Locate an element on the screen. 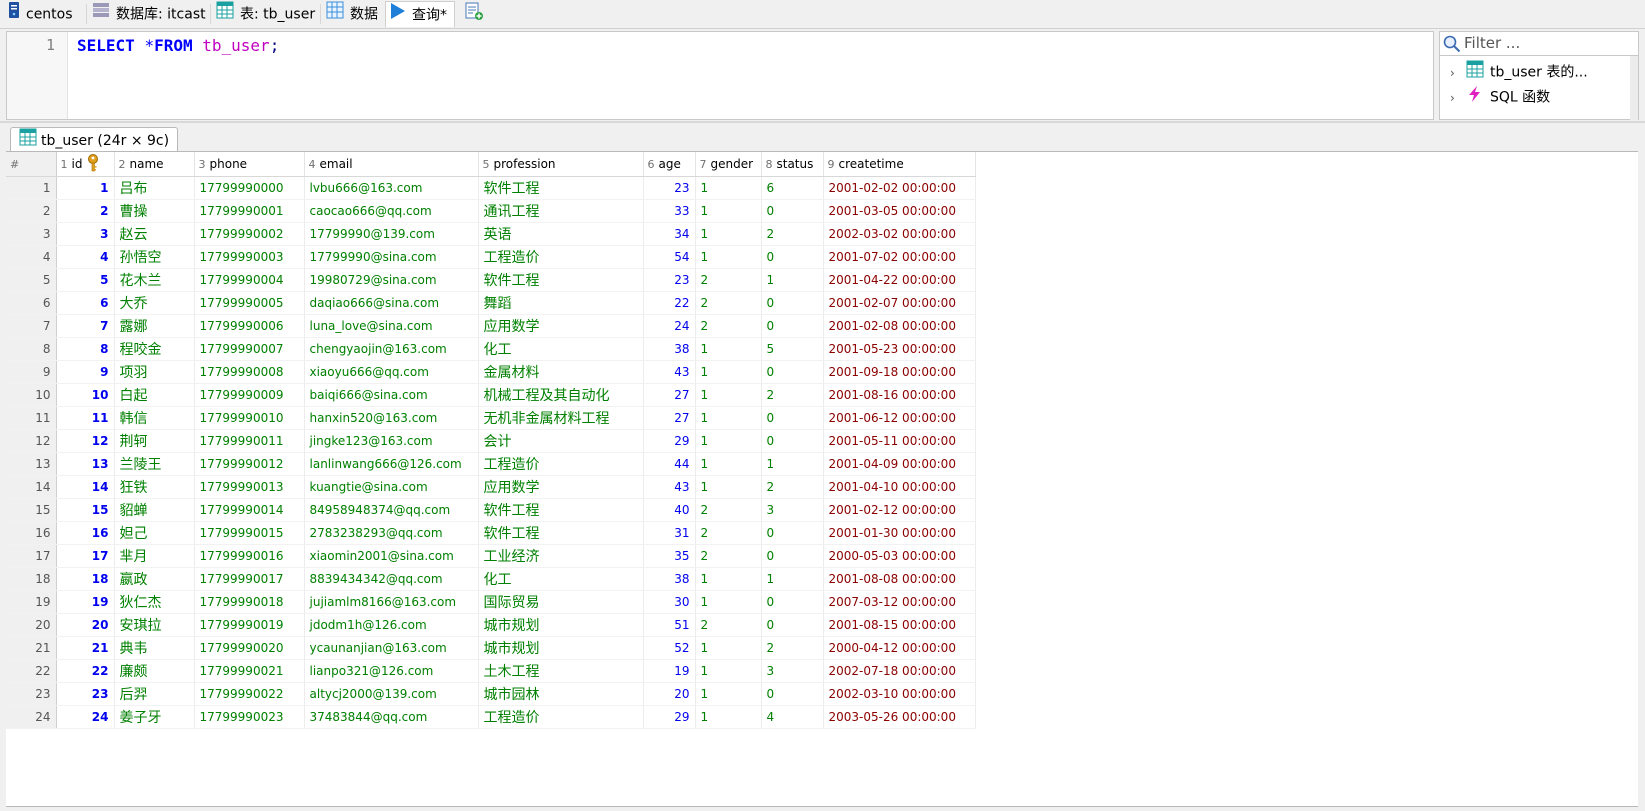  cell-phone: 17799990006 is located at coordinates (249, 326).